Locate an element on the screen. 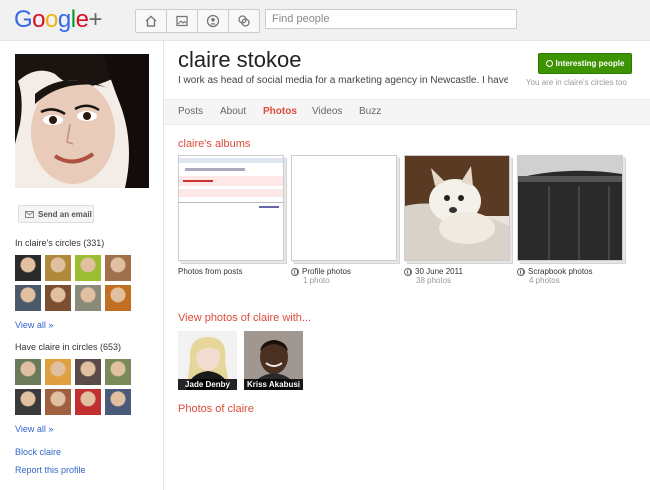 The image size is (650, 490). in-circles-grid is located at coordinates (73, 283).